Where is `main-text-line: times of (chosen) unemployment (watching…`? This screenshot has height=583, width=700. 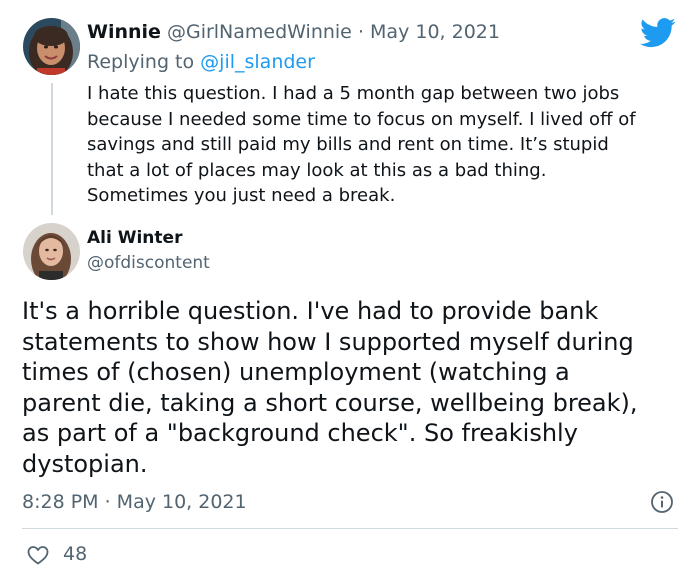 main-text-line: times of (chosen) unemployment (watching… is located at coordinates (296, 372).